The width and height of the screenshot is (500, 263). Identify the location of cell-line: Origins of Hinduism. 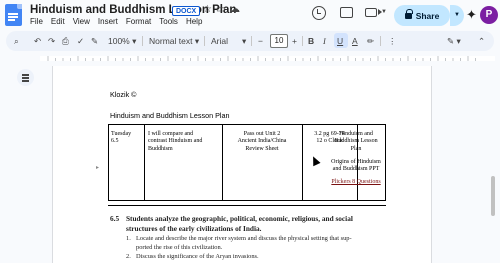
(356, 161).